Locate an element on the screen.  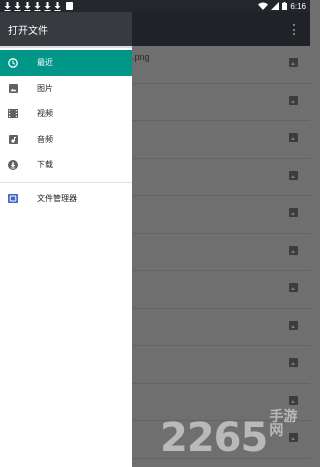
drawer-title: 打开文件 is located at coordinates (28, 31).